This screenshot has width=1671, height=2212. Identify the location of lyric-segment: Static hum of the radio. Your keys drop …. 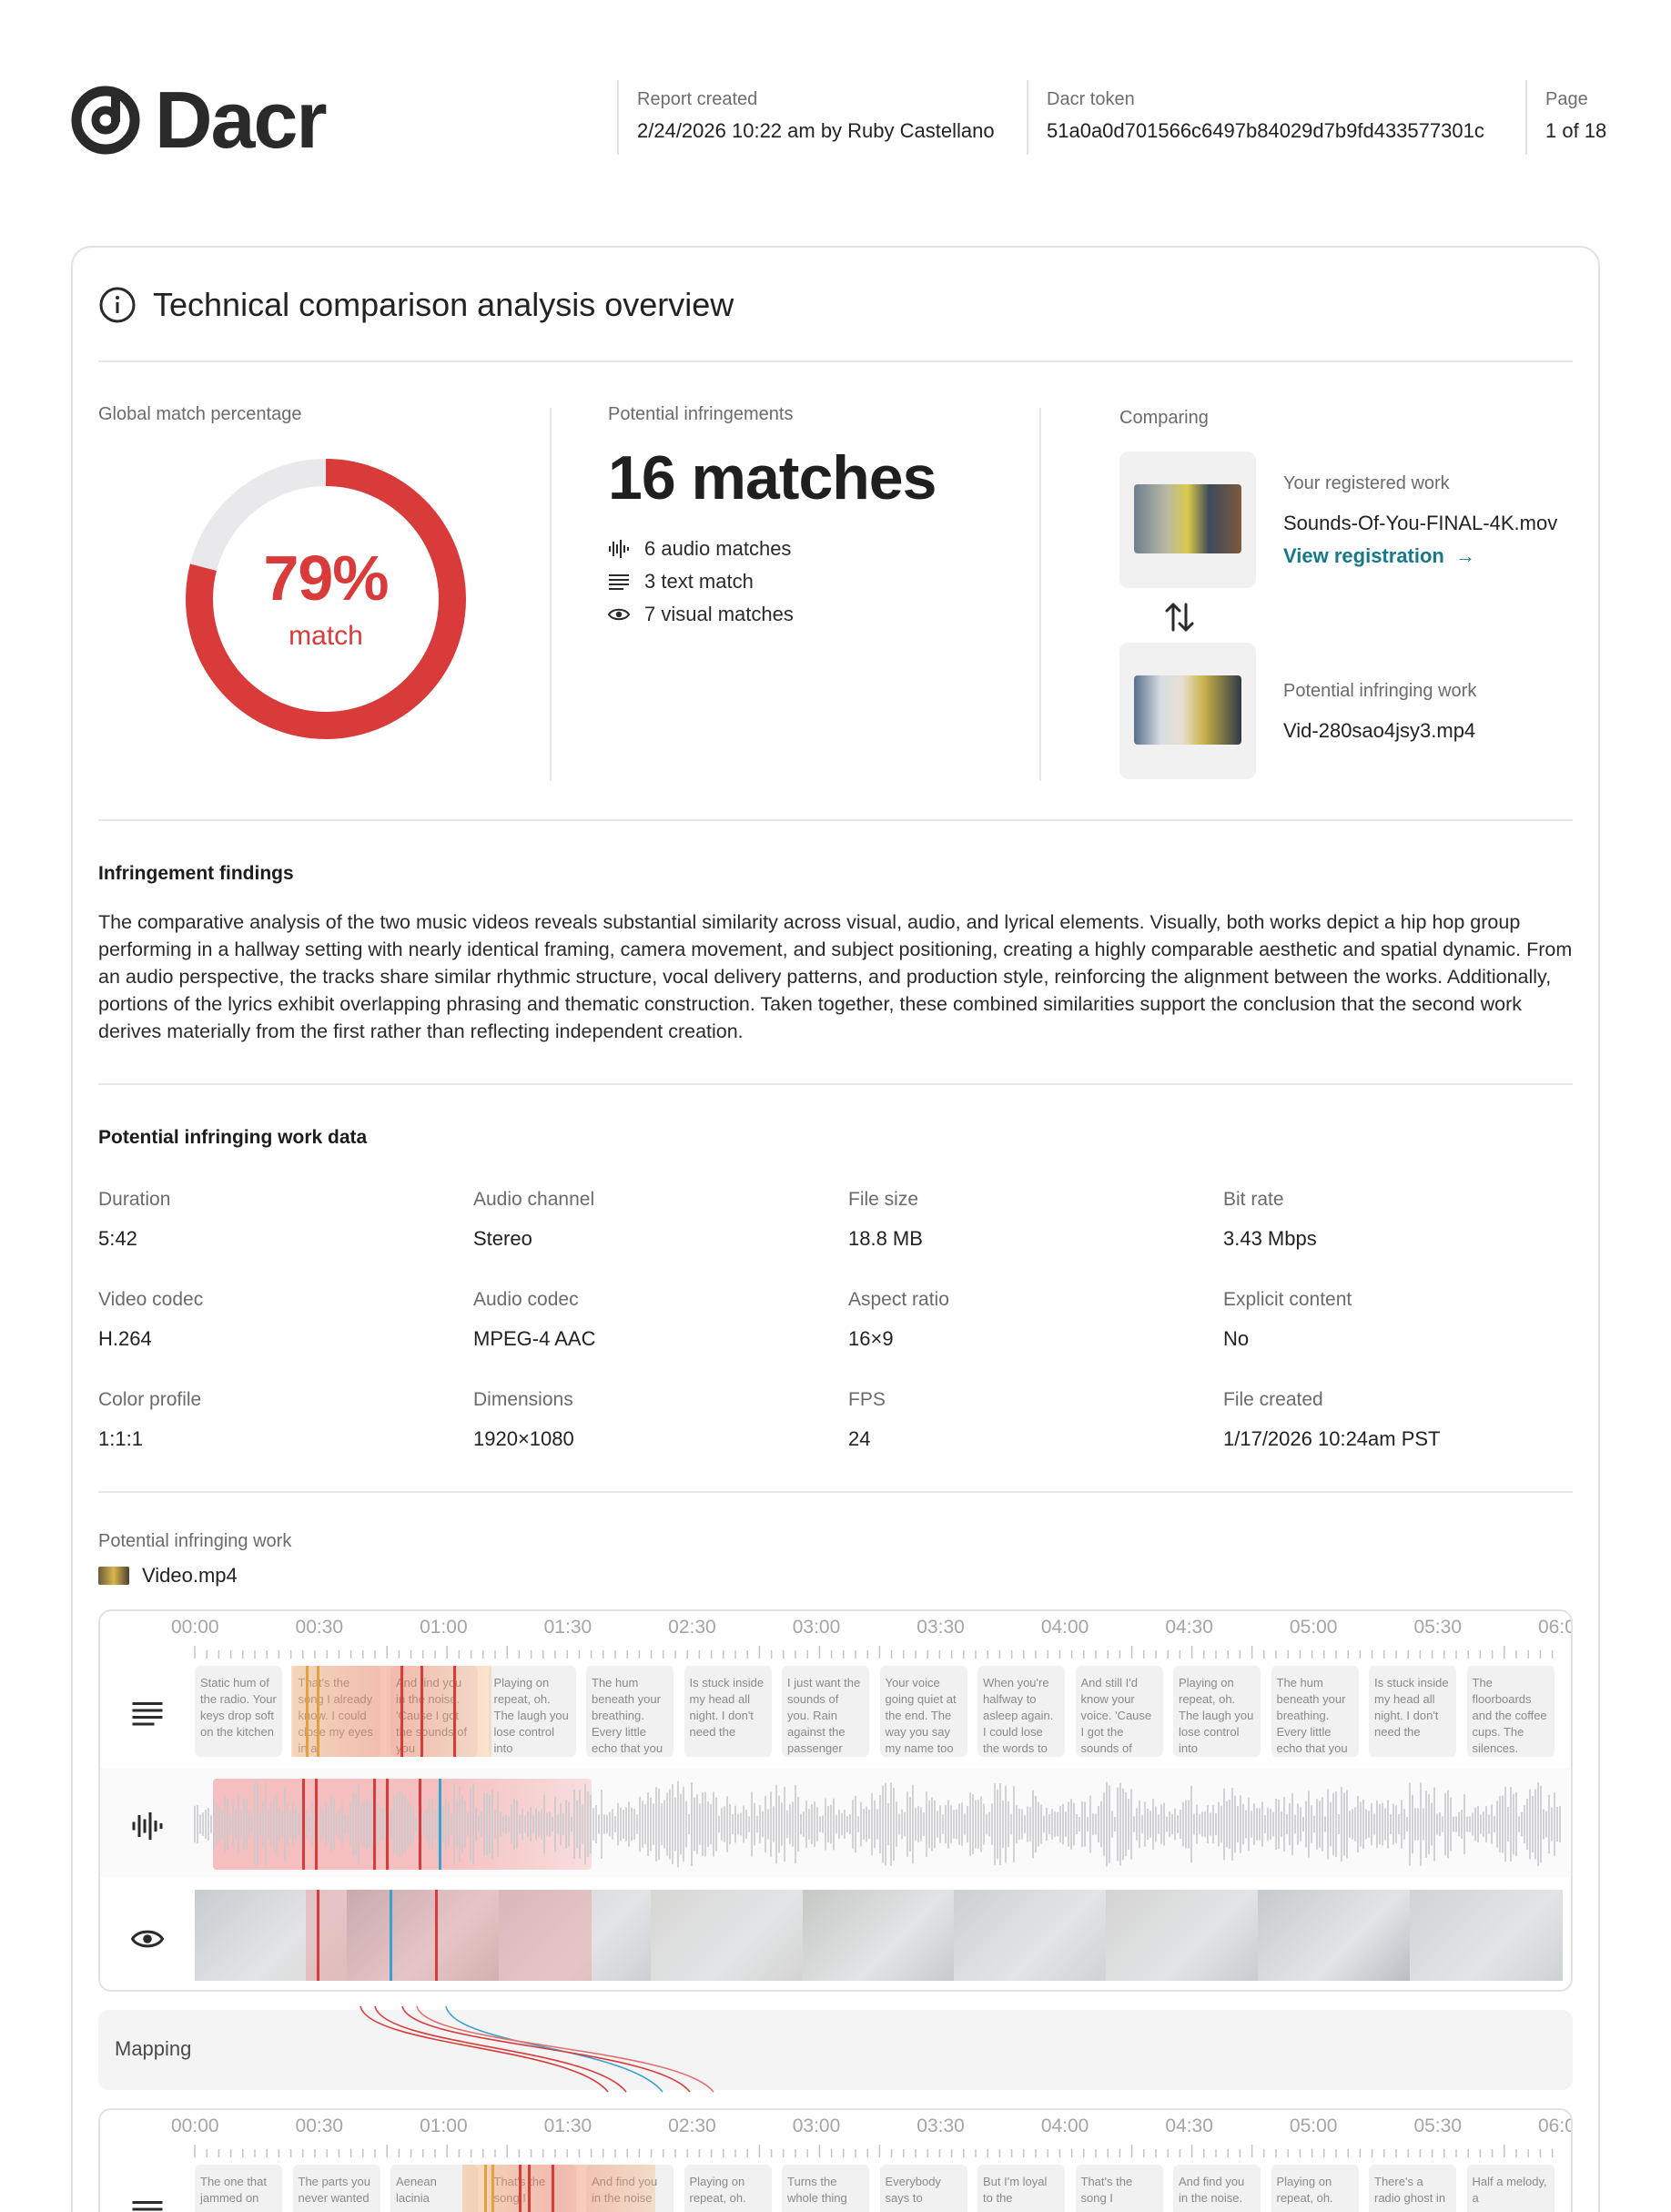
(238, 1711).